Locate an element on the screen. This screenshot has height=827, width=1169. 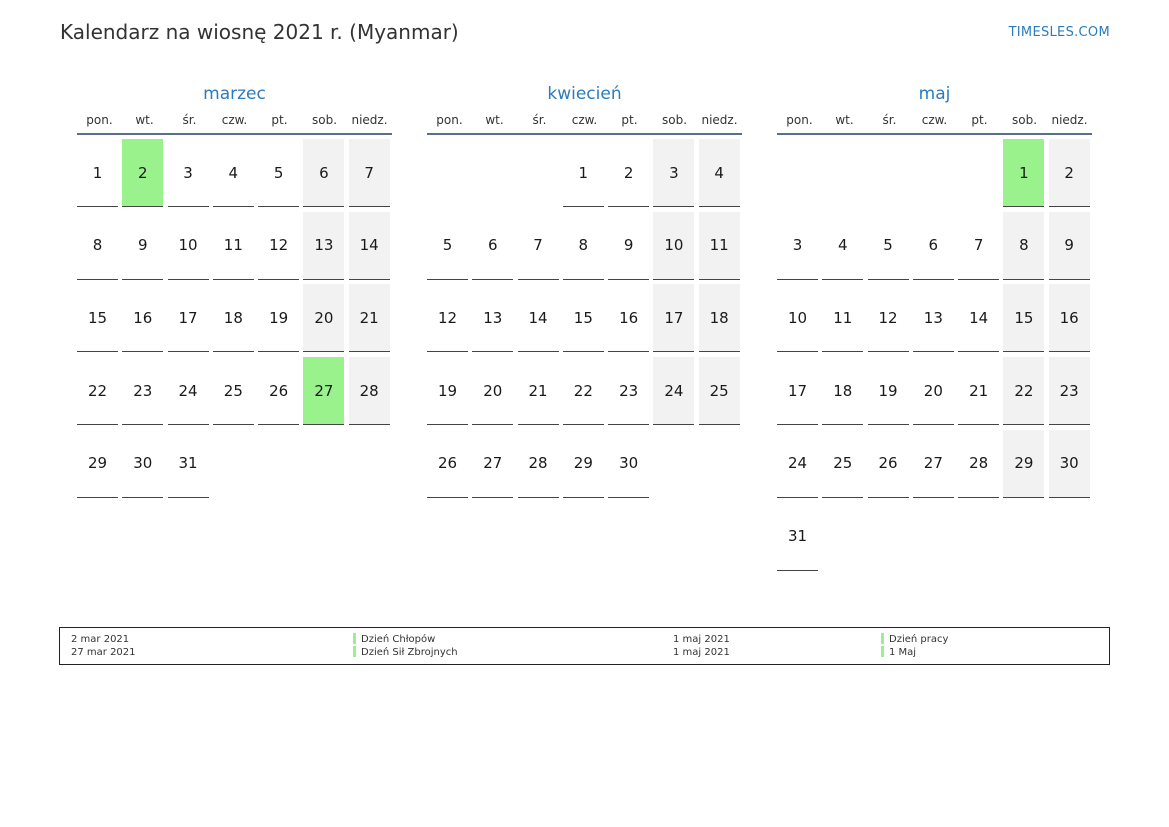
weekday-label: czw. is located at coordinates (234, 119).